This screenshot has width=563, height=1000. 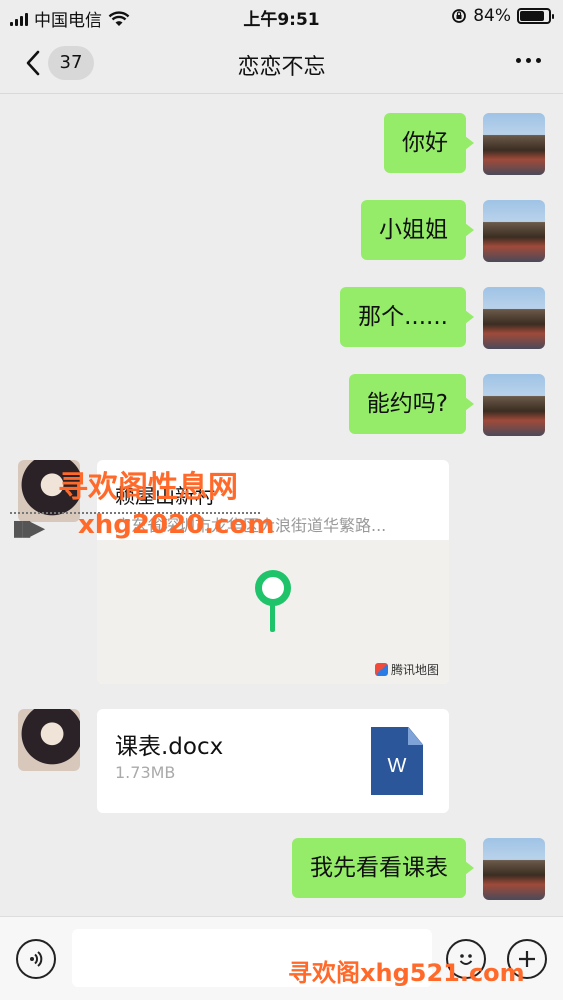 What do you see at coordinates (28, 528) in the screenshot?
I see `arrow-icon: ▮▮▶` at bounding box center [28, 528].